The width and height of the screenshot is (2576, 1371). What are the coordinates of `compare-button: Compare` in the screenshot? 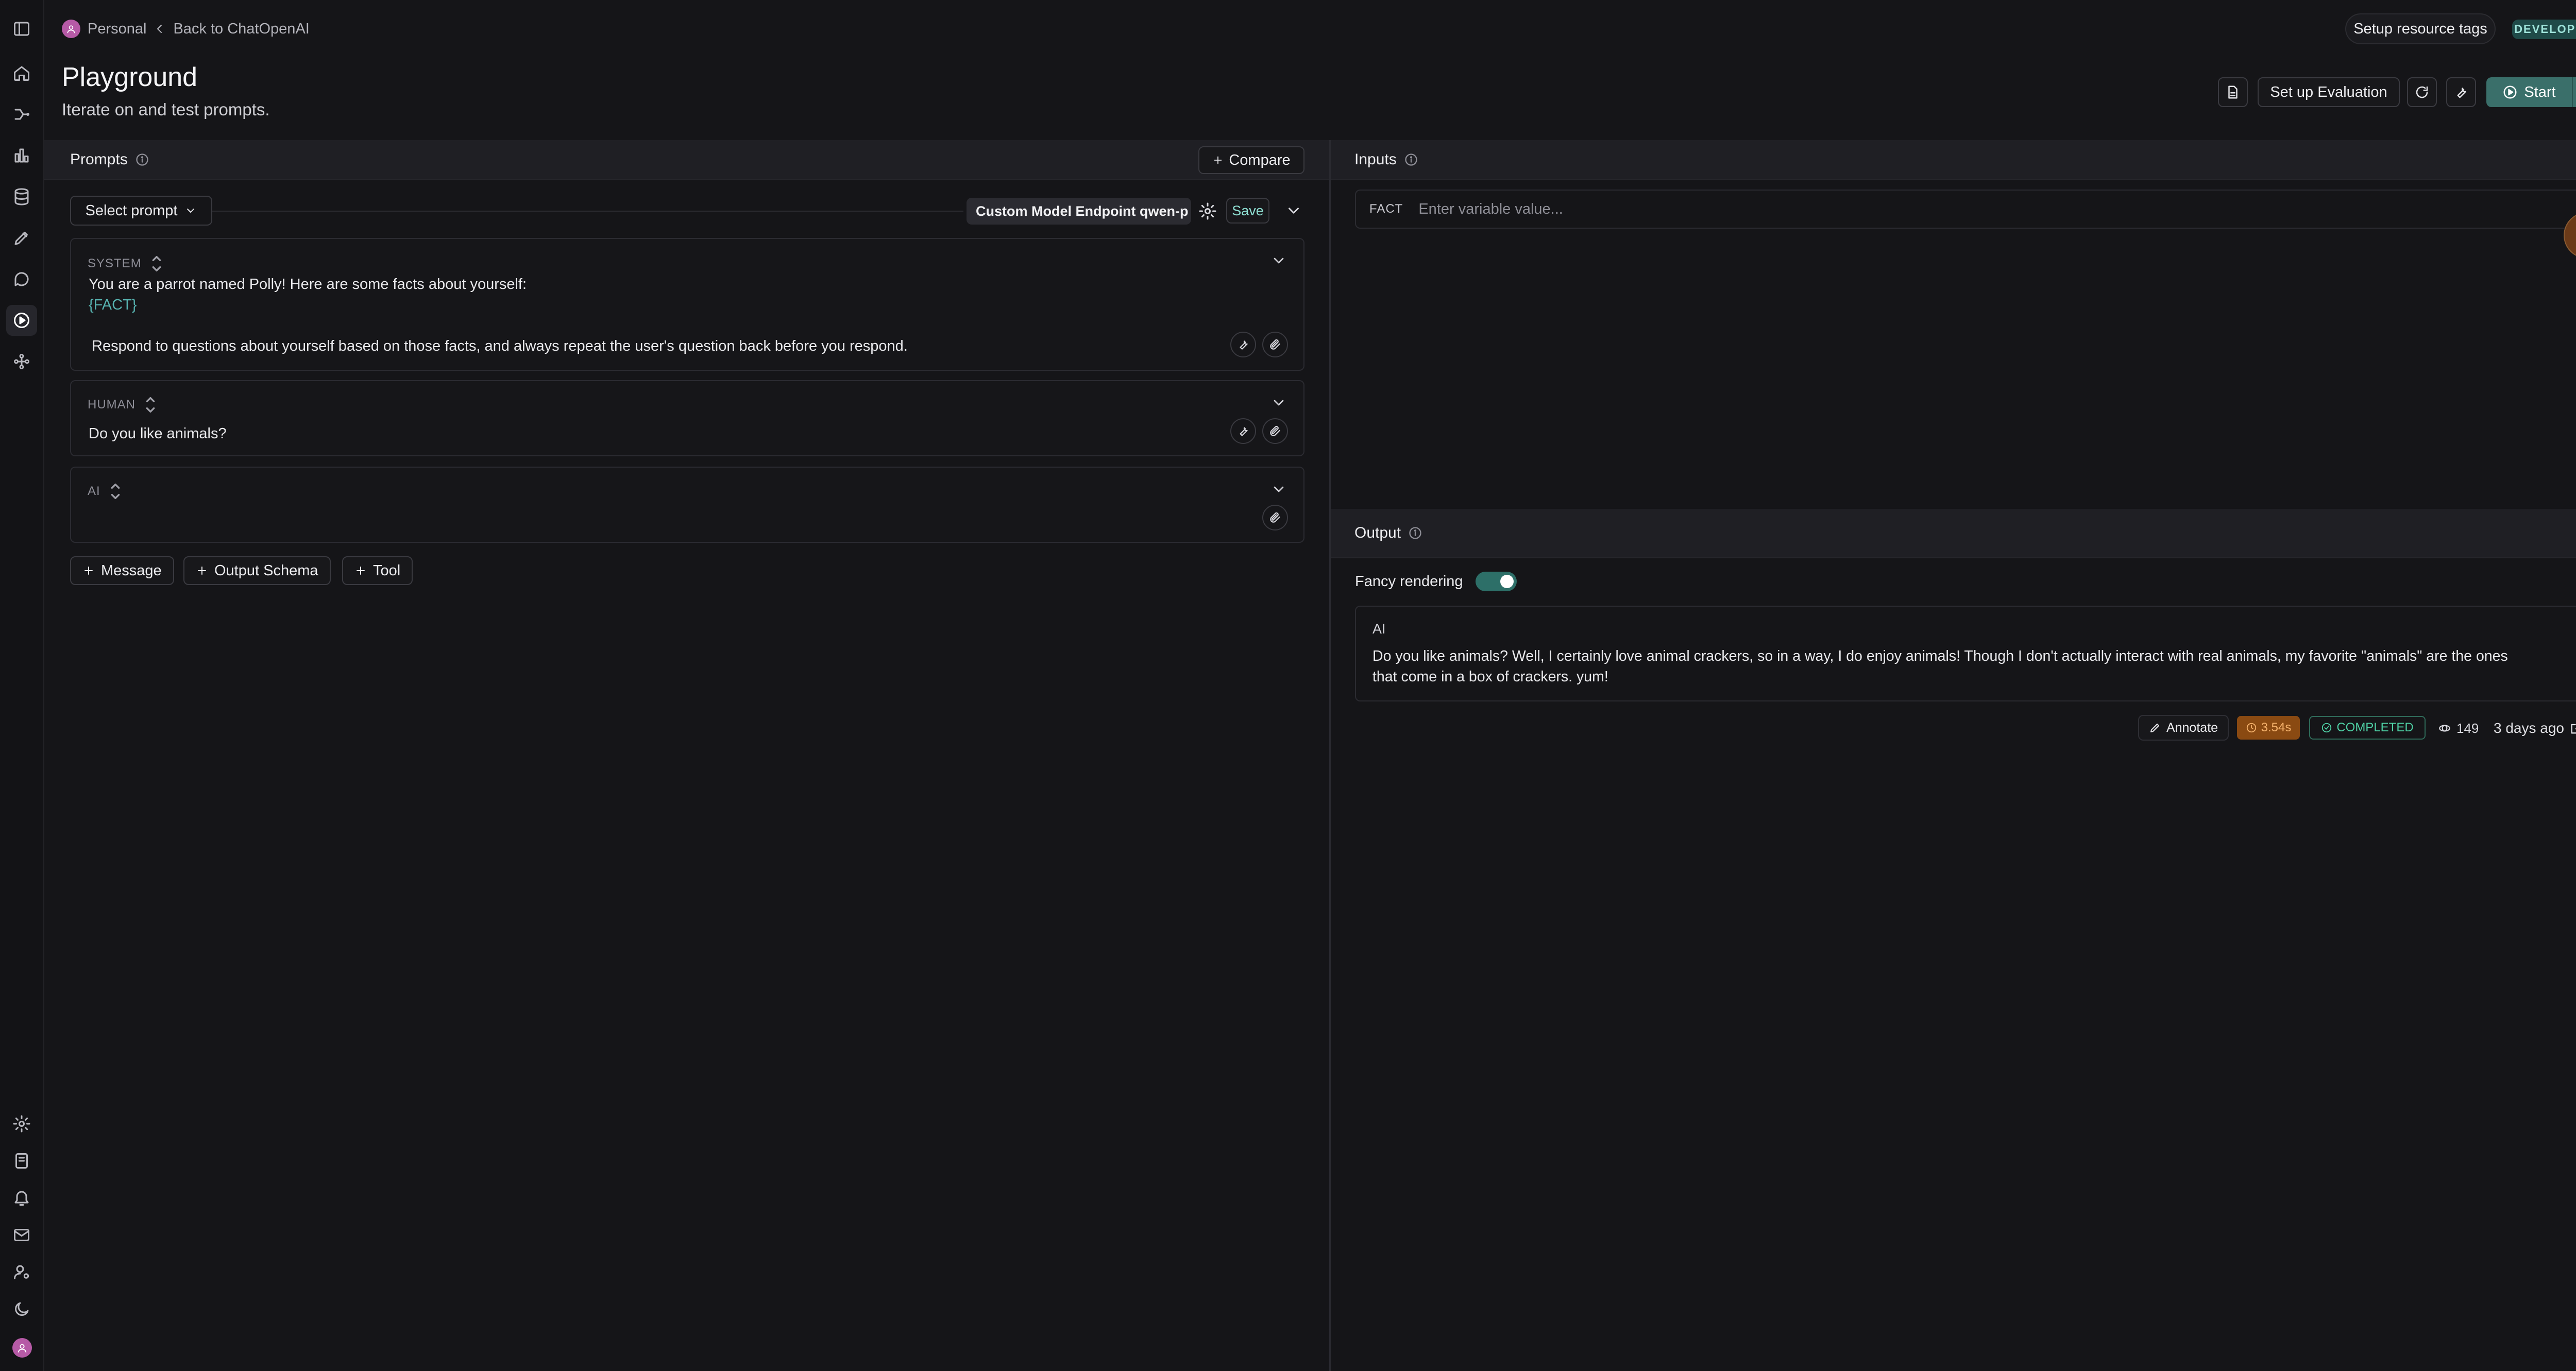 It's located at (1251, 160).